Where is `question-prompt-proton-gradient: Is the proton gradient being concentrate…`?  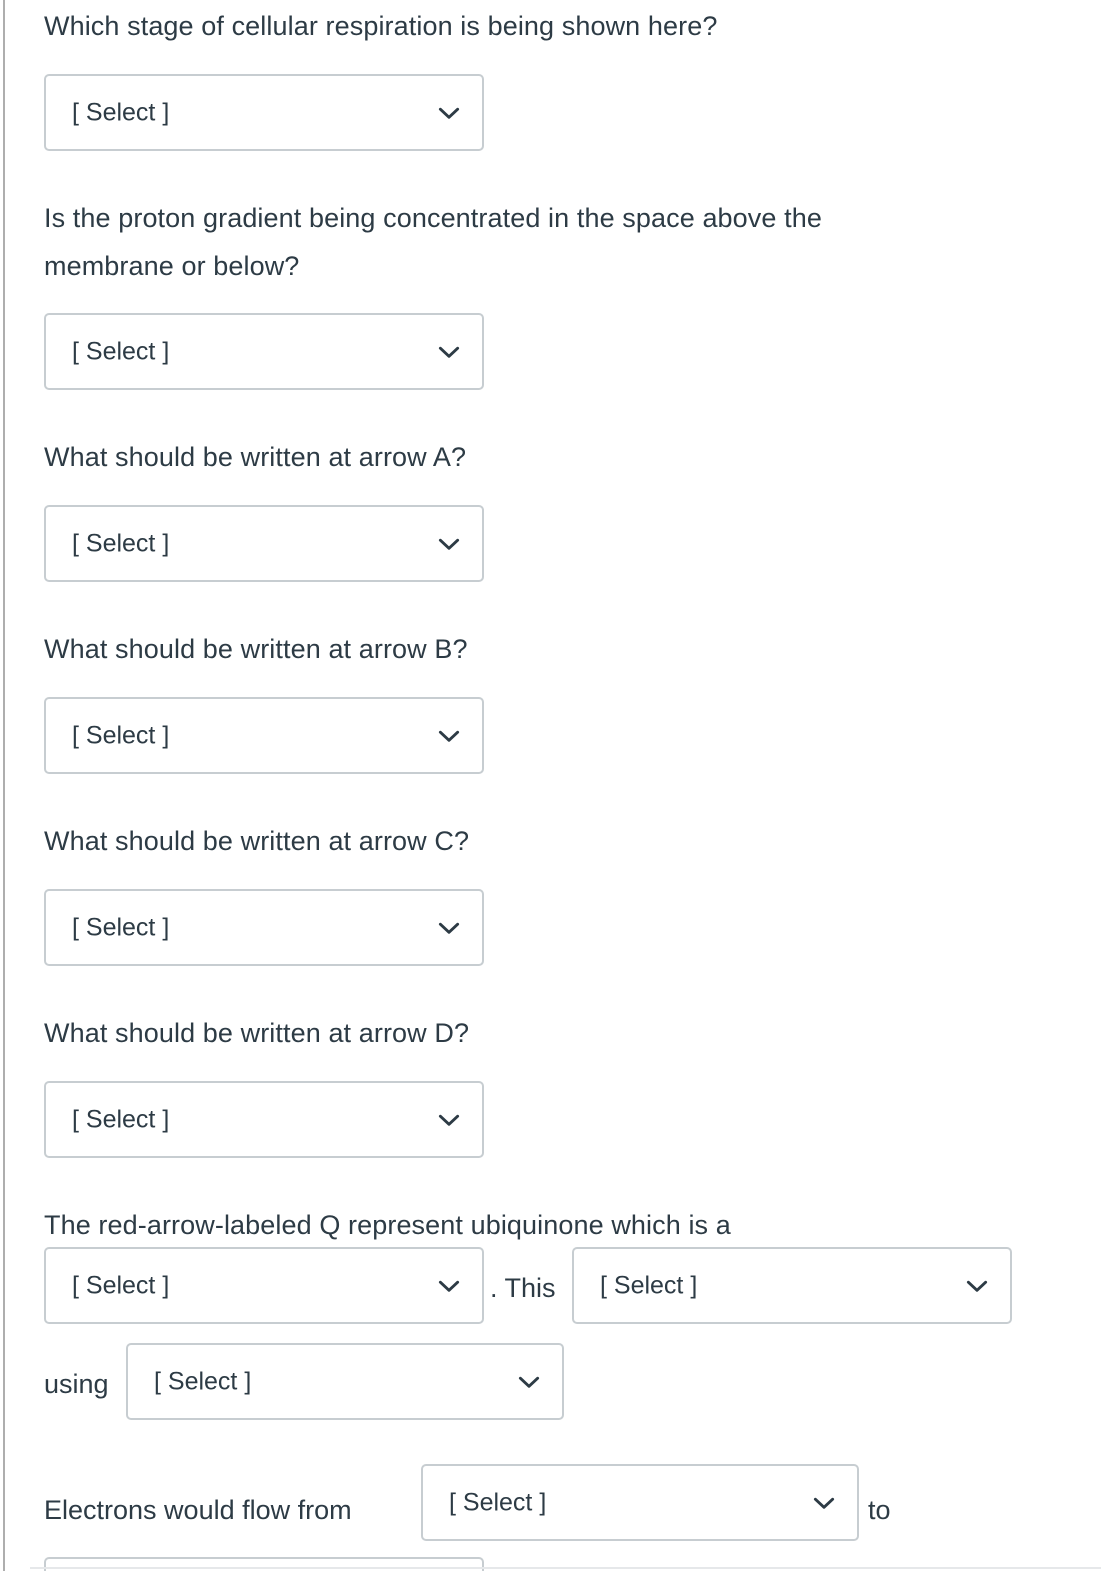
question-prompt-proton-gradient: Is the proton gradient being concentrate… is located at coordinates (433, 242).